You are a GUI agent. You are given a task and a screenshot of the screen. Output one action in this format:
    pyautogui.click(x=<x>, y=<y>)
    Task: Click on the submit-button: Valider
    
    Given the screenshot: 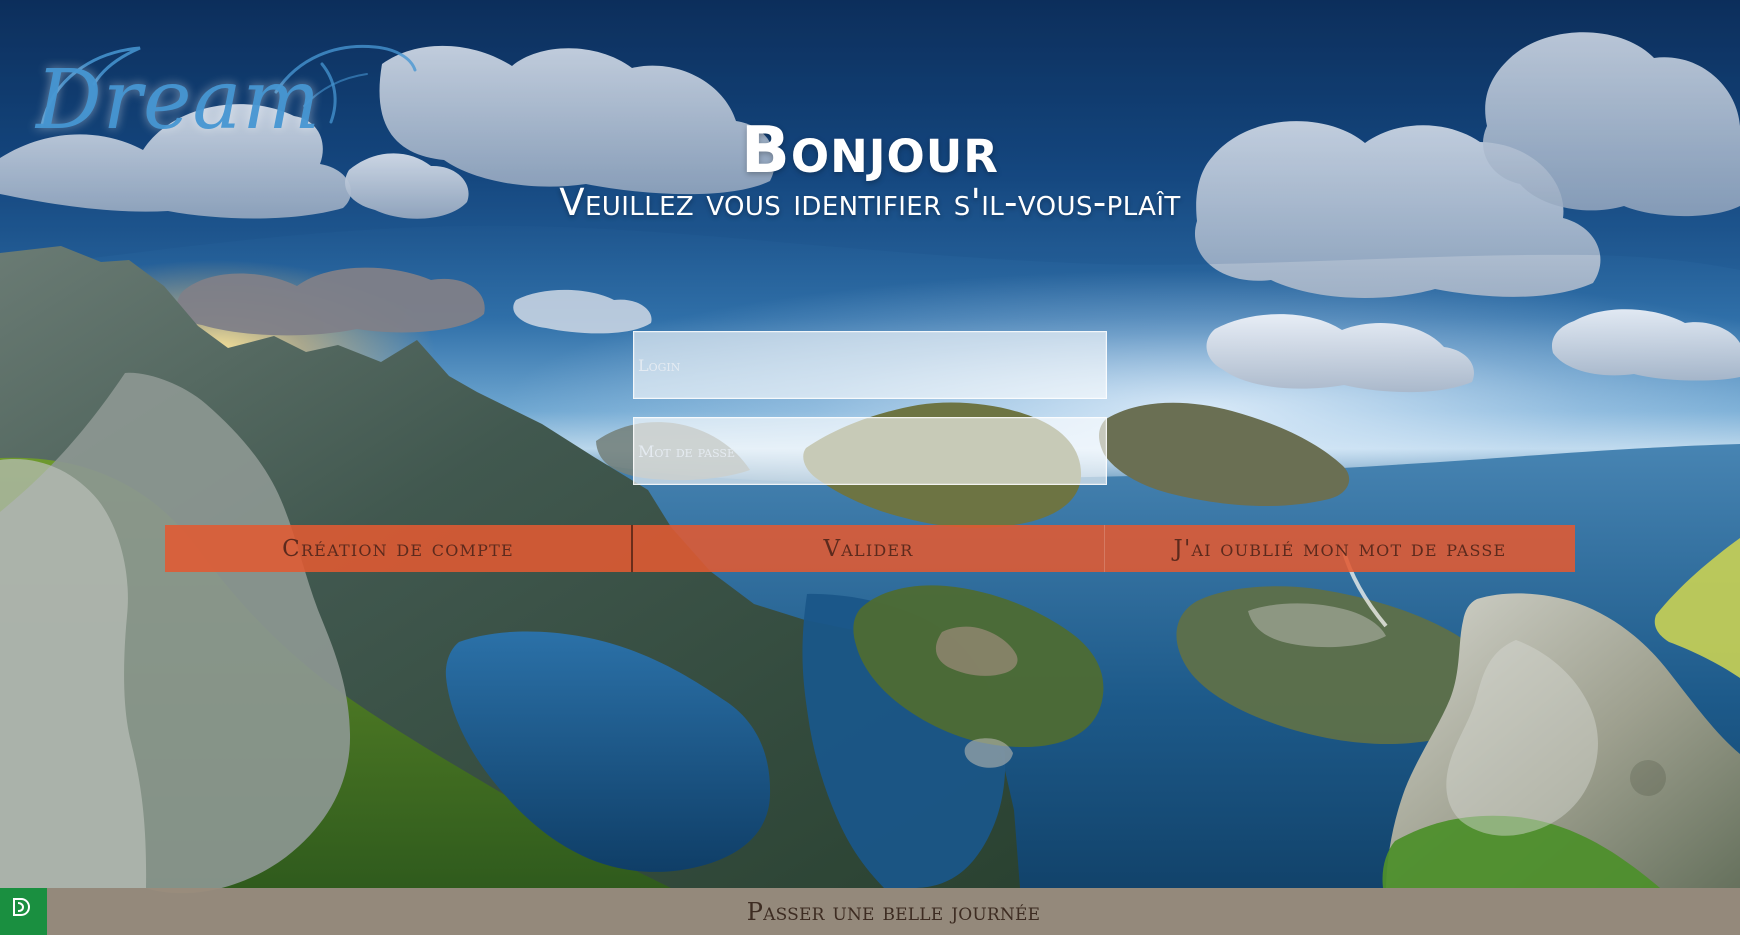 What is the action you would take?
    pyautogui.click(x=869, y=548)
    